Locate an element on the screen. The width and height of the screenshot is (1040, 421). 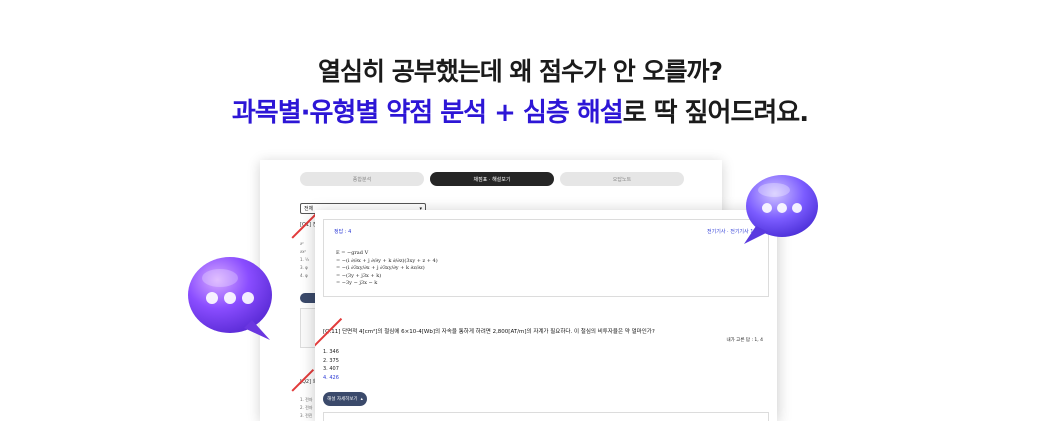
headline-rest: 로 딱 짚어드려요. is located at coordinates (715, 113).